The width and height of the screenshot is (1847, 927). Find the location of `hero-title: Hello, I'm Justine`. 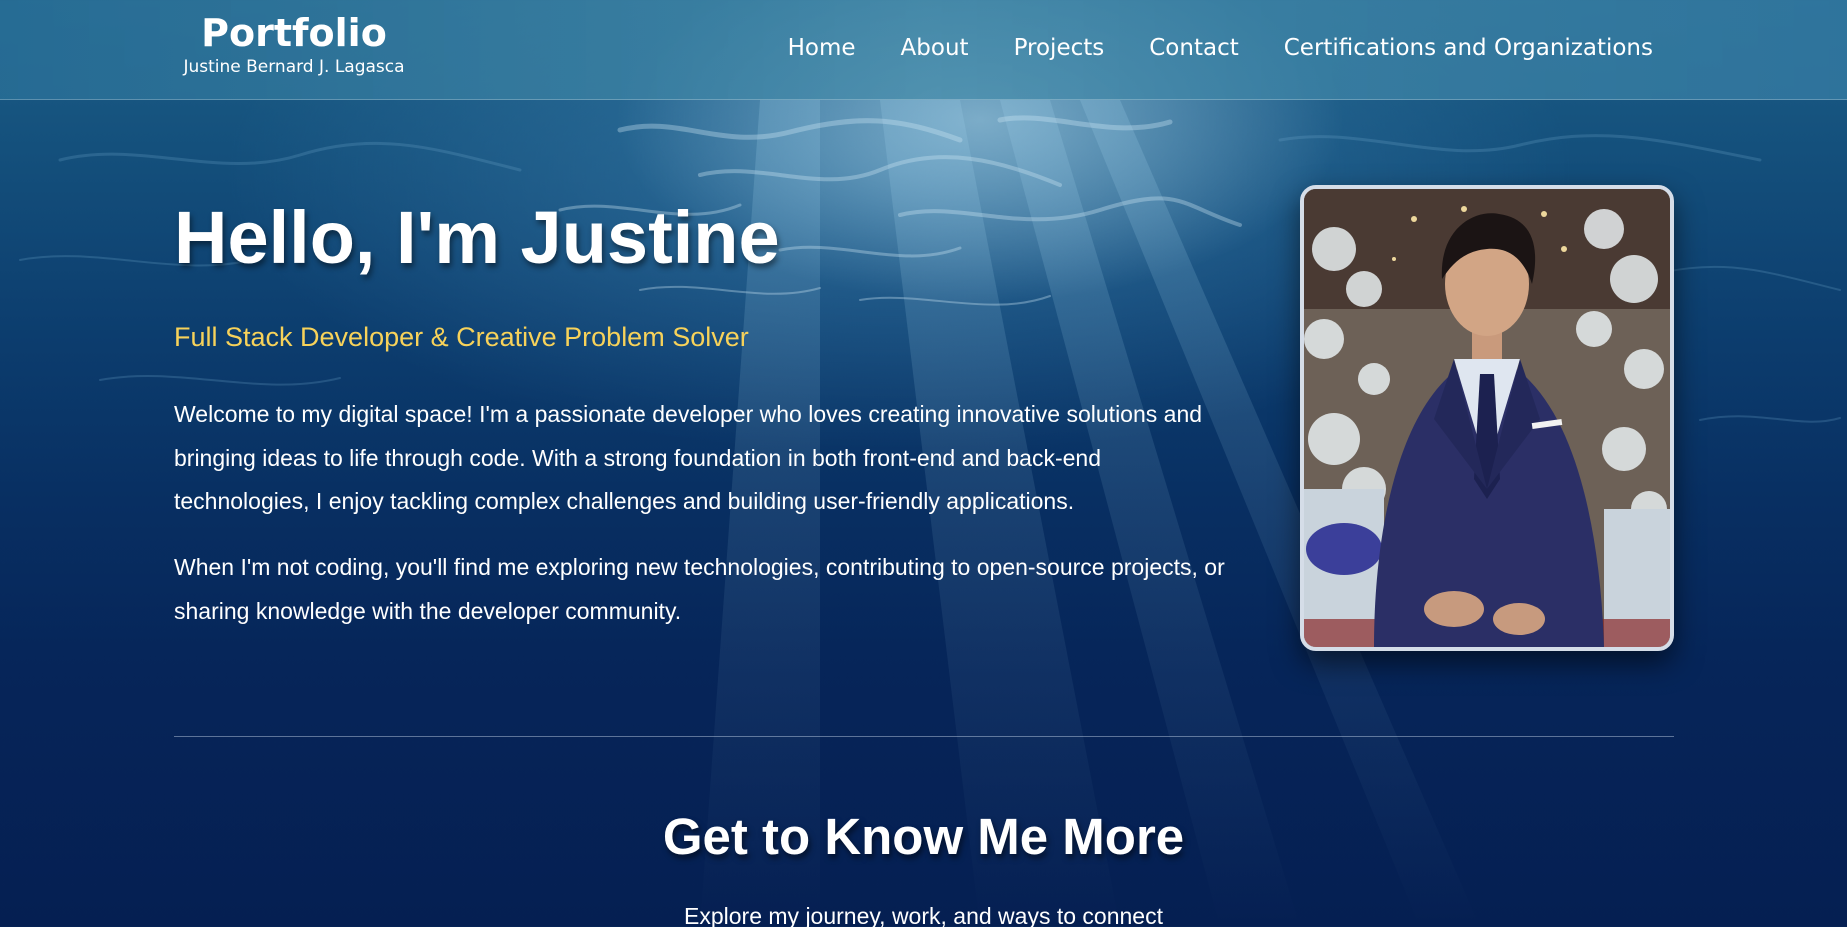

hero-title: Hello, I'm Justine is located at coordinates (477, 237).